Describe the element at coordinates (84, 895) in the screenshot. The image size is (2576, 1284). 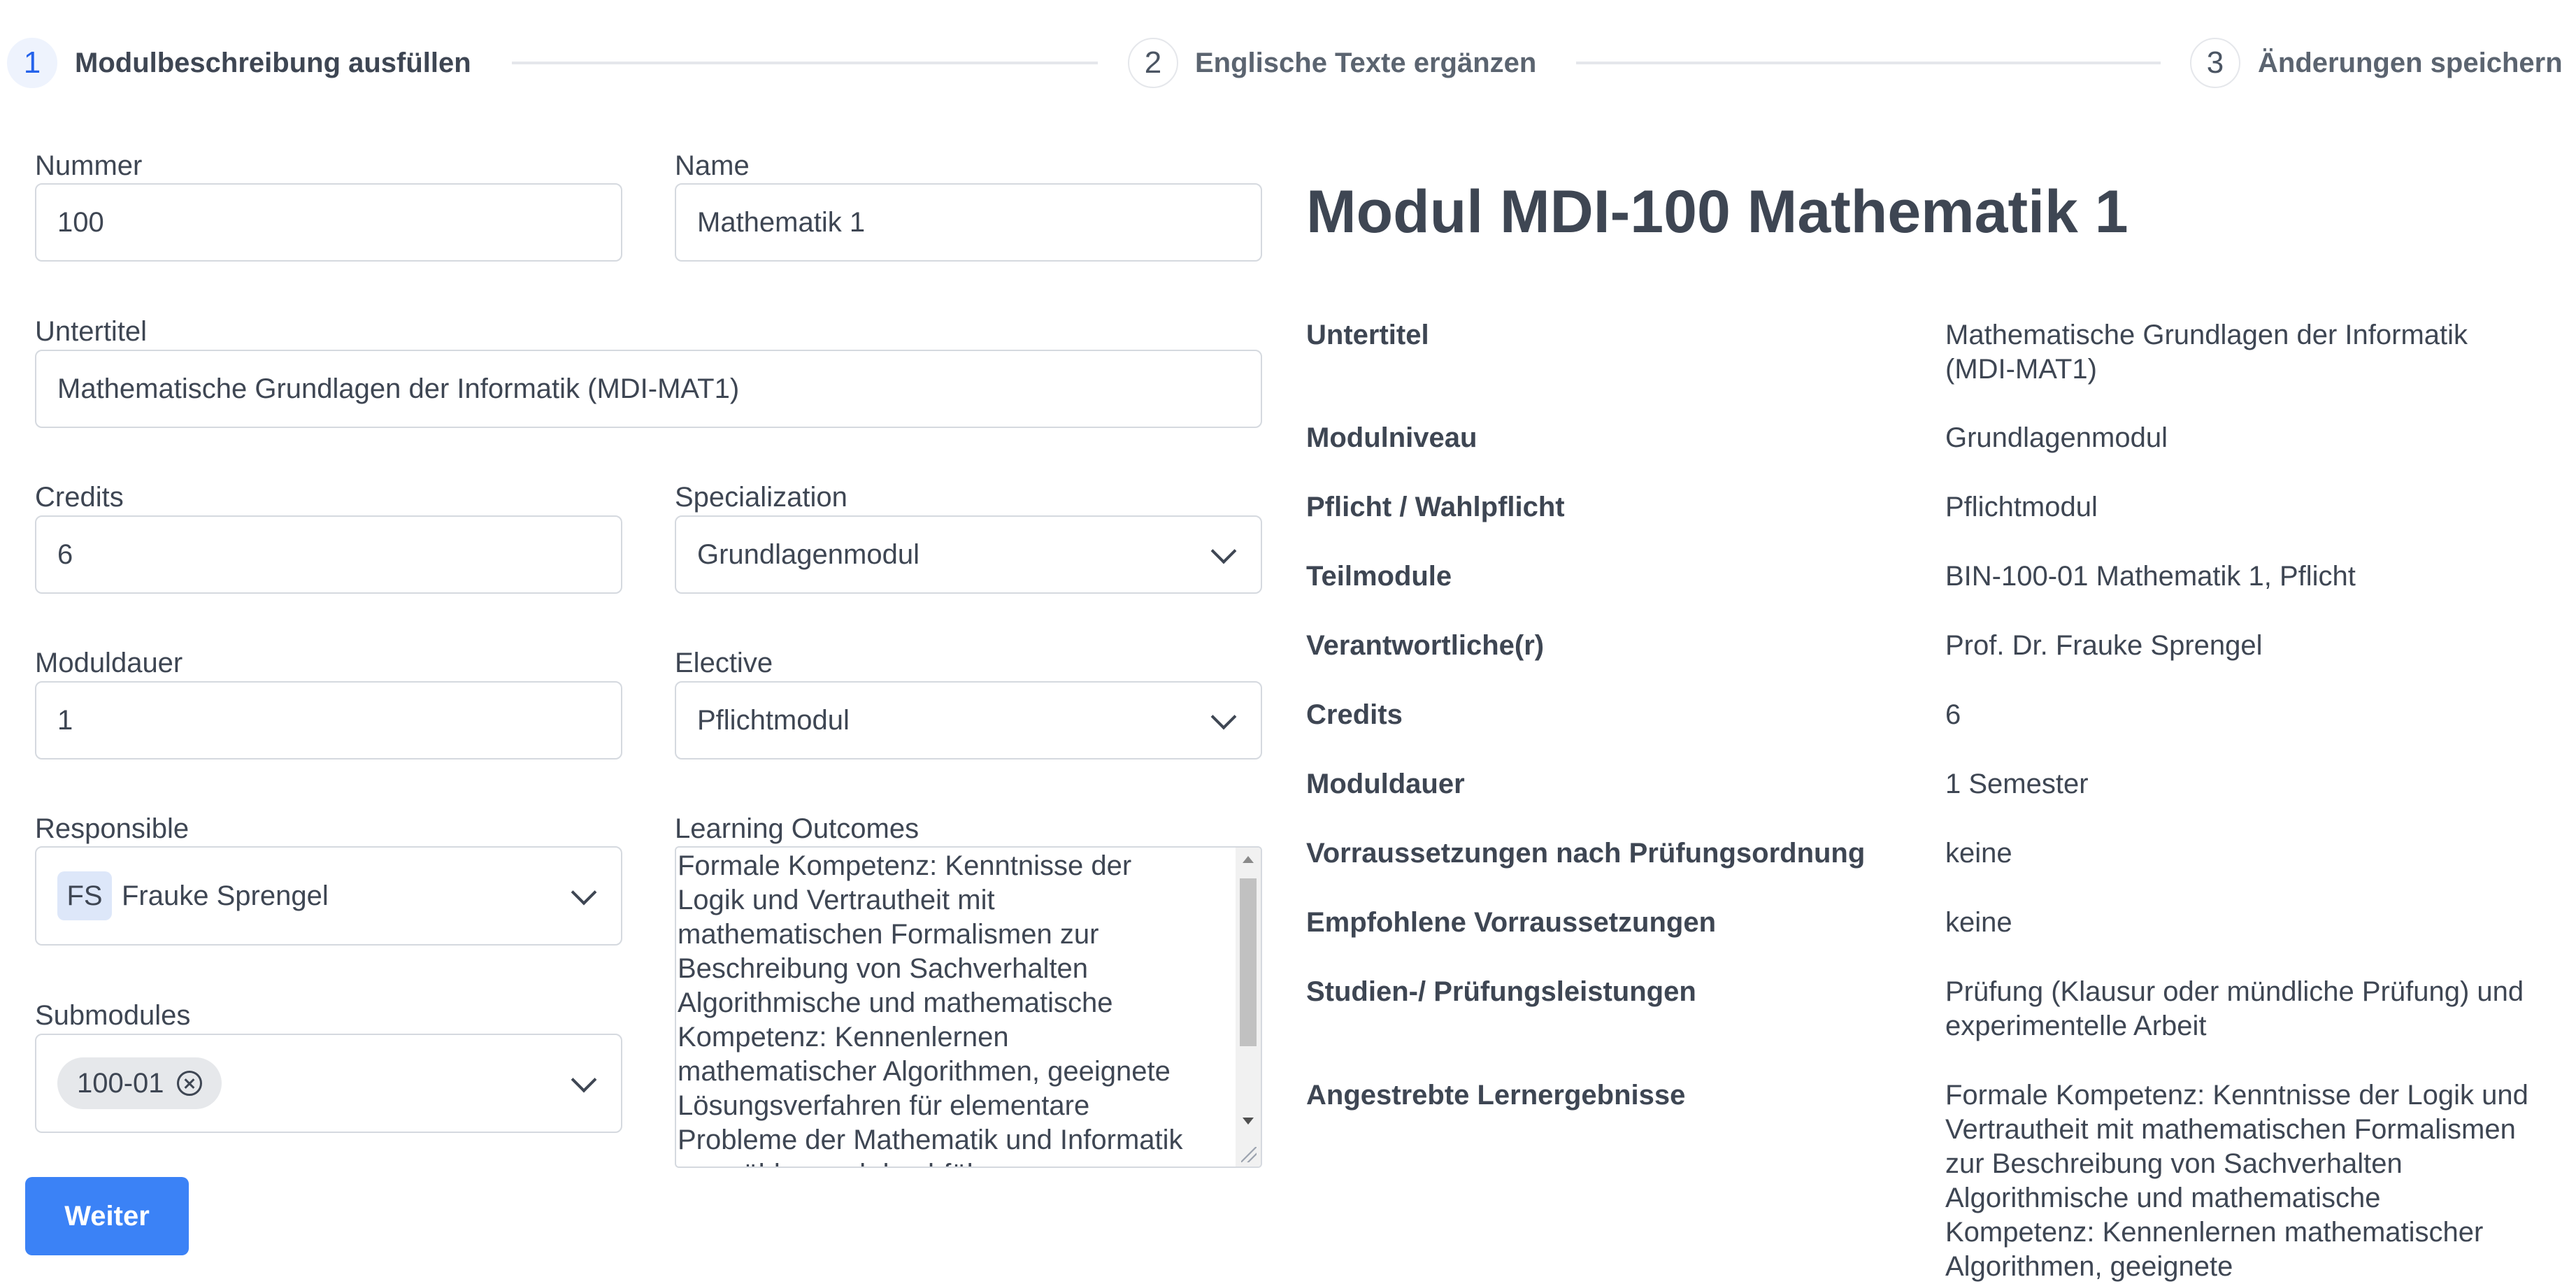
I see `avatar: FS` at that location.